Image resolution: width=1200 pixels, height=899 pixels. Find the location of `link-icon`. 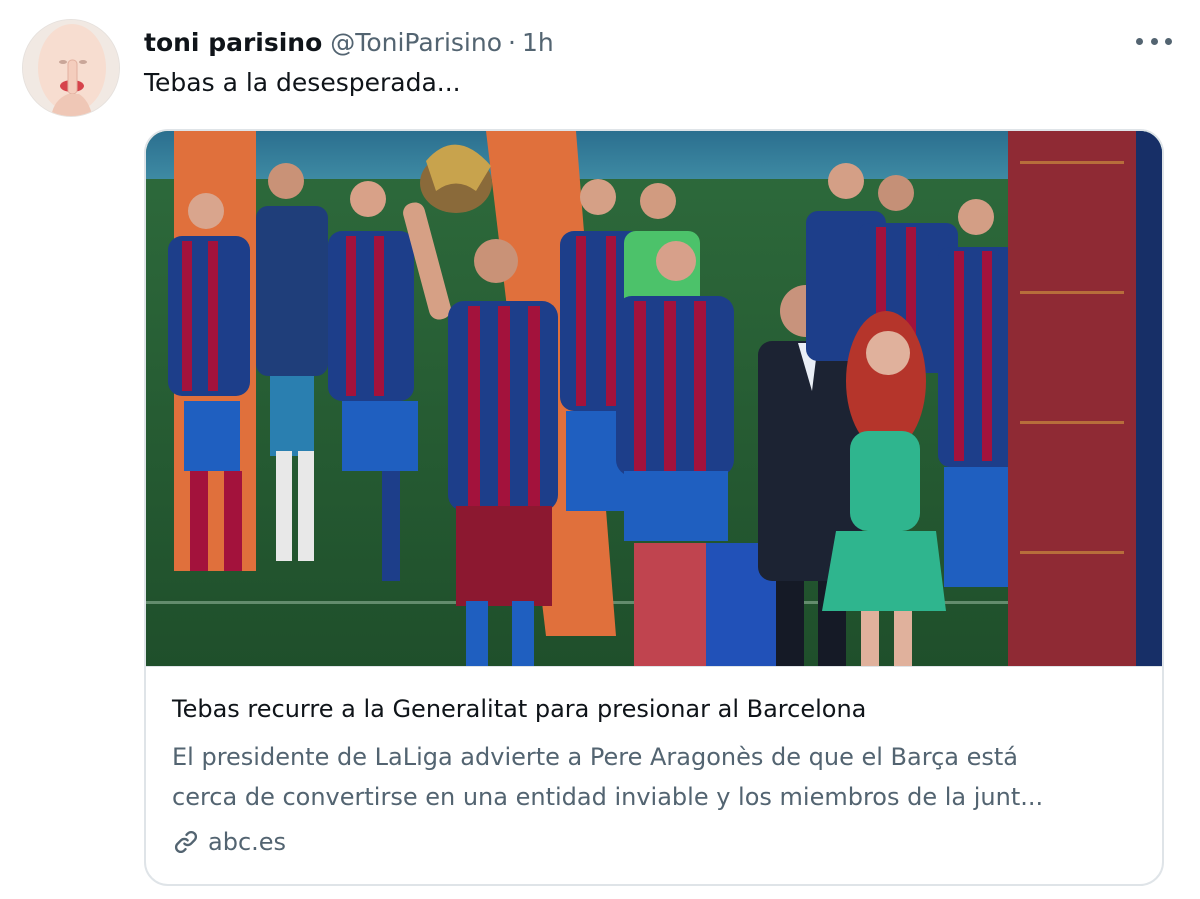

link-icon is located at coordinates (186, 842).